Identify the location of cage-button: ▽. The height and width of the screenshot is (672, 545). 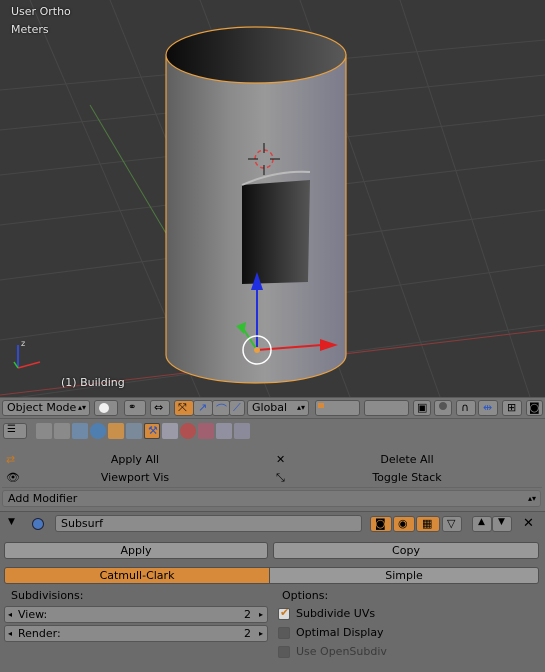
(452, 524).